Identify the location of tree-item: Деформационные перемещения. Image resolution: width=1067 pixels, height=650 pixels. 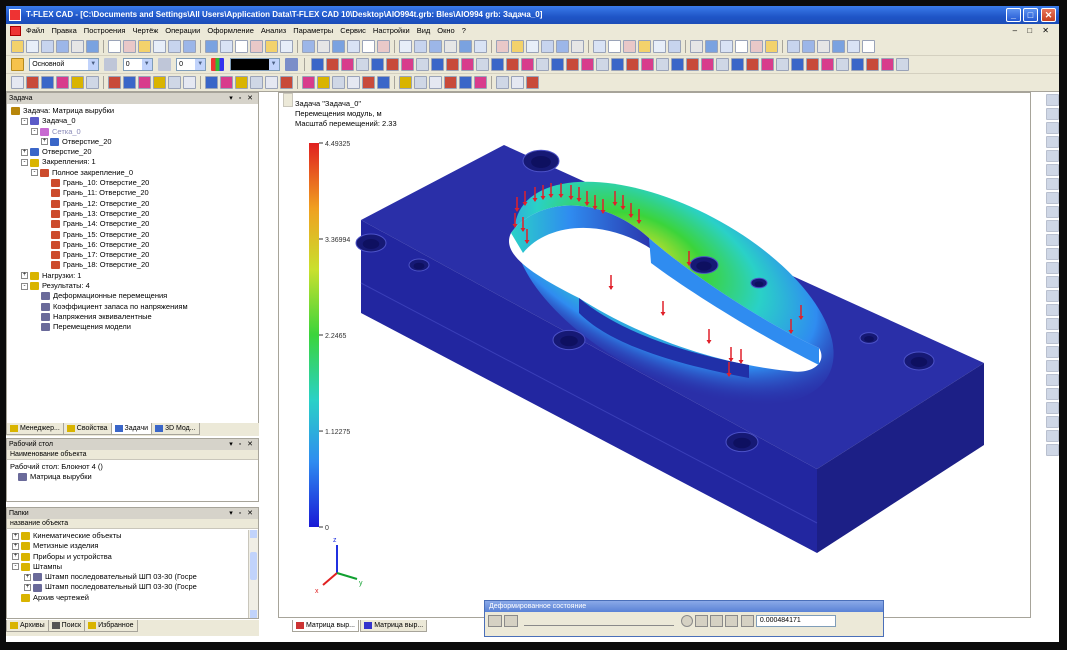
(132, 296).